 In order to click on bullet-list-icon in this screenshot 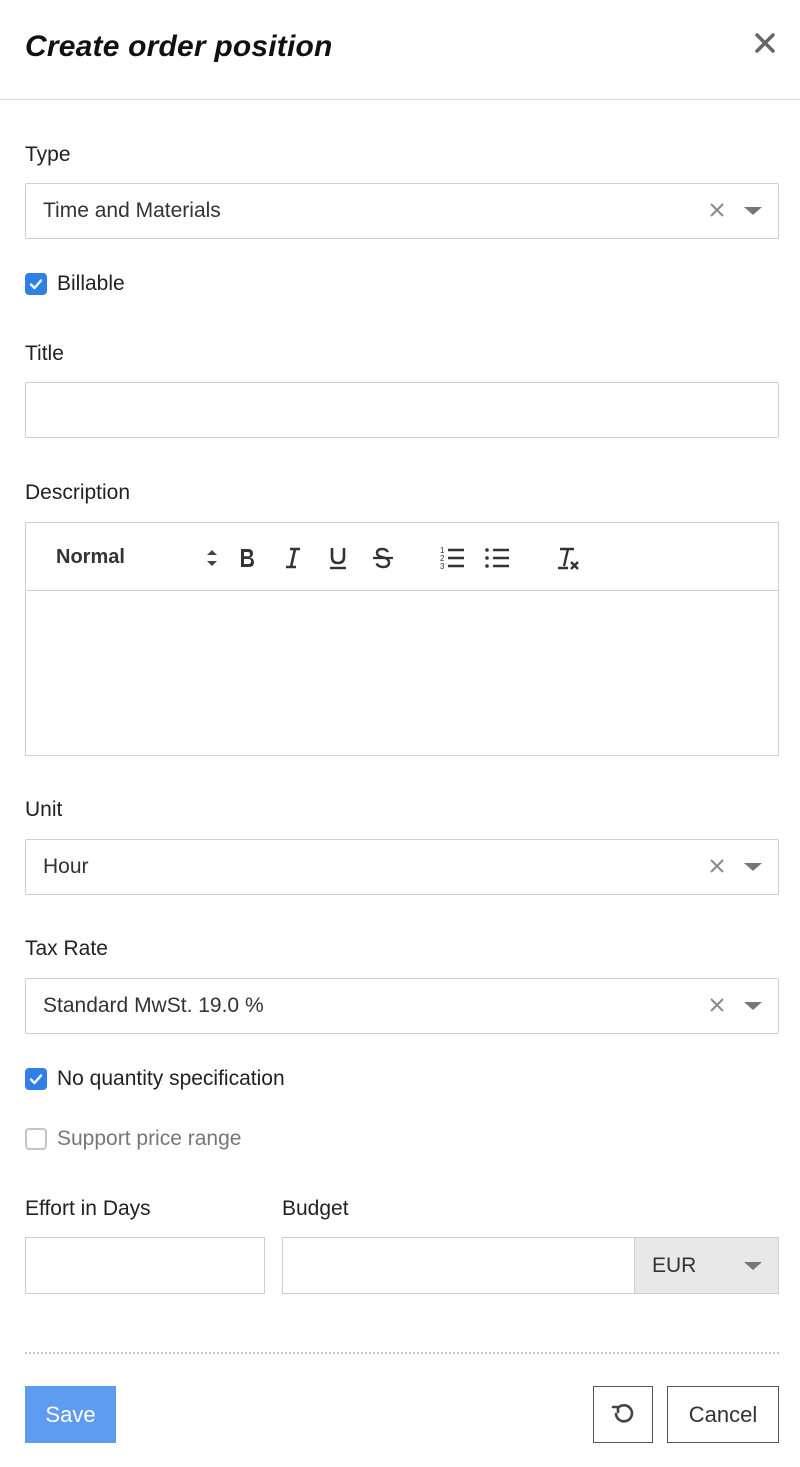, I will do `click(498, 558)`.